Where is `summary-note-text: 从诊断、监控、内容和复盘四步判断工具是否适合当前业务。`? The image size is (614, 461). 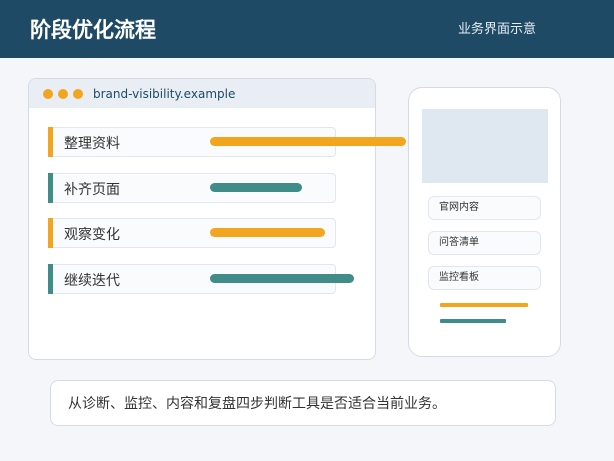
summary-note-text: 从诊断、监控、内容和复盘四步判断工具是否适合当前业务。 is located at coordinates (257, 404).